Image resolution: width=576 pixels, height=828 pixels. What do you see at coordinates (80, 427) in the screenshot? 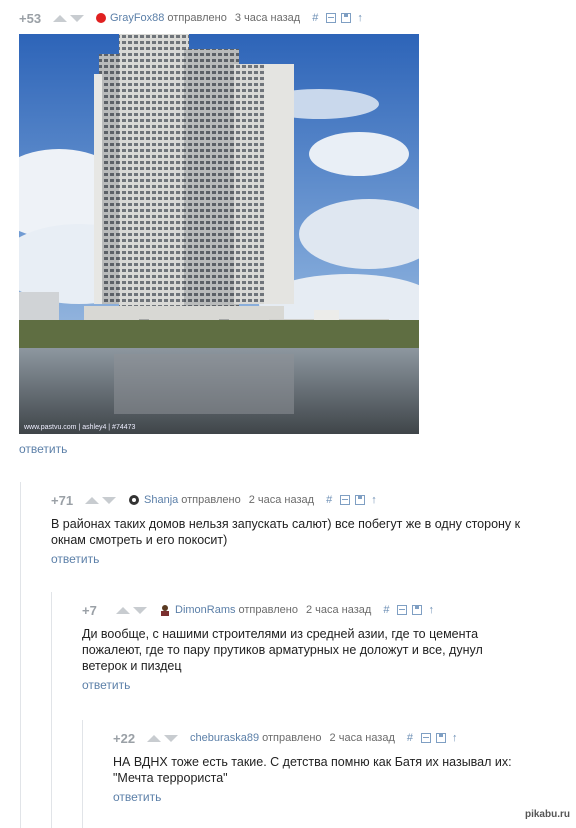
I see `photo-watermark: www.pastvu.com | ashley4 | #74473` at bounding box center [80, 427].